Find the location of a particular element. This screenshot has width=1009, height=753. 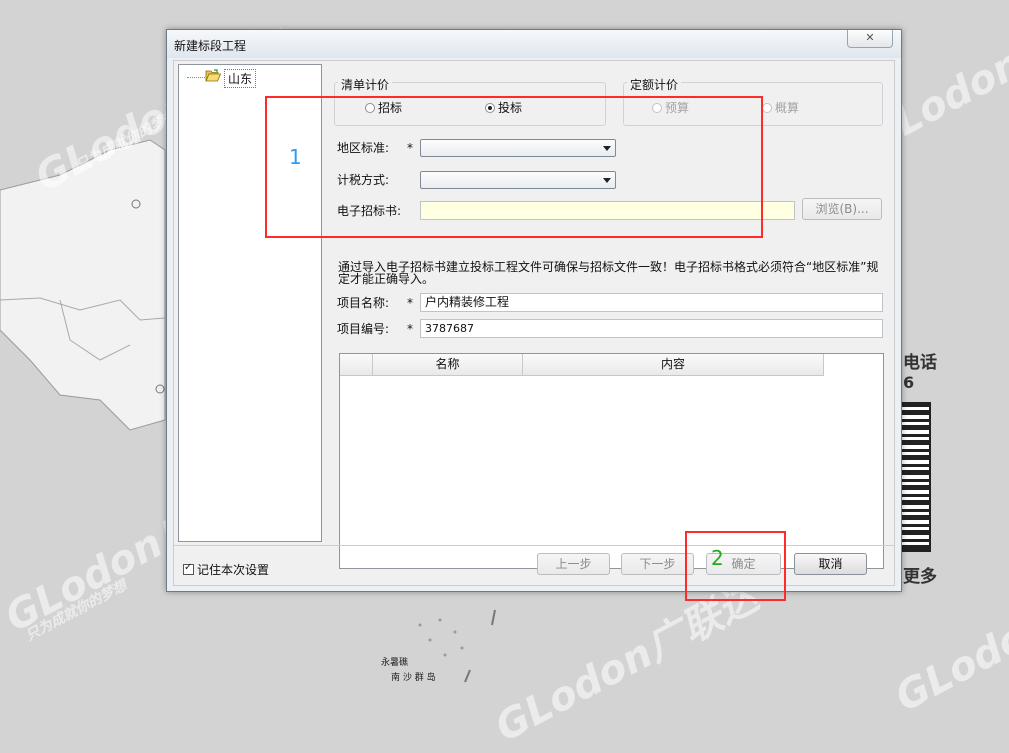

grid-header-corner is located at coordinates (356, 364).